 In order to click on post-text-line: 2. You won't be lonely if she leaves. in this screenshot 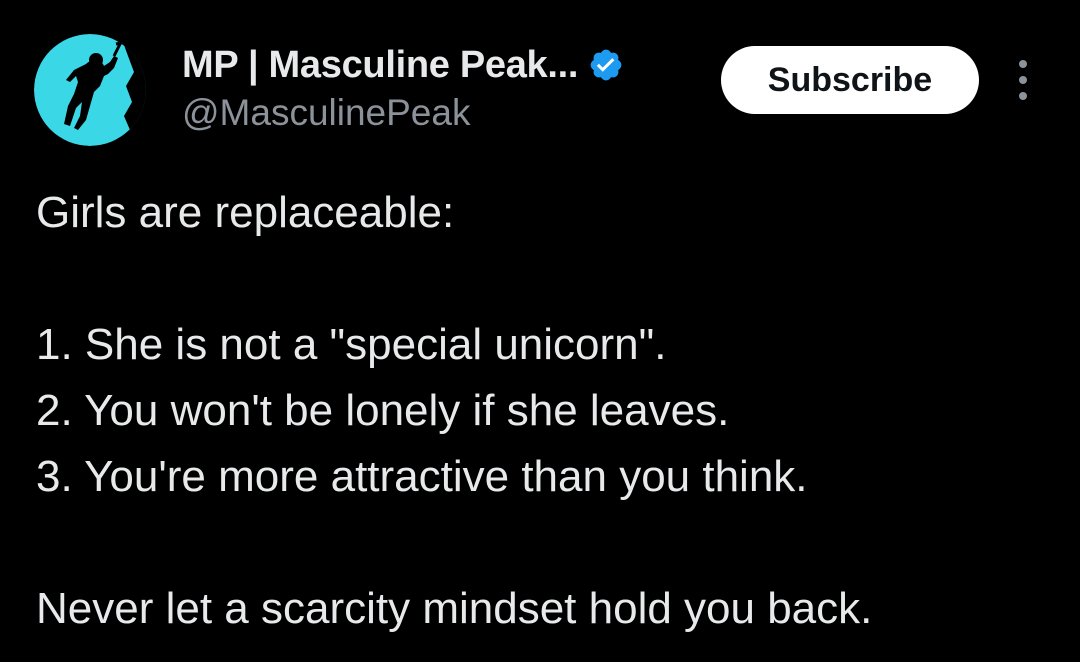, I will do `click(383, 410)`.